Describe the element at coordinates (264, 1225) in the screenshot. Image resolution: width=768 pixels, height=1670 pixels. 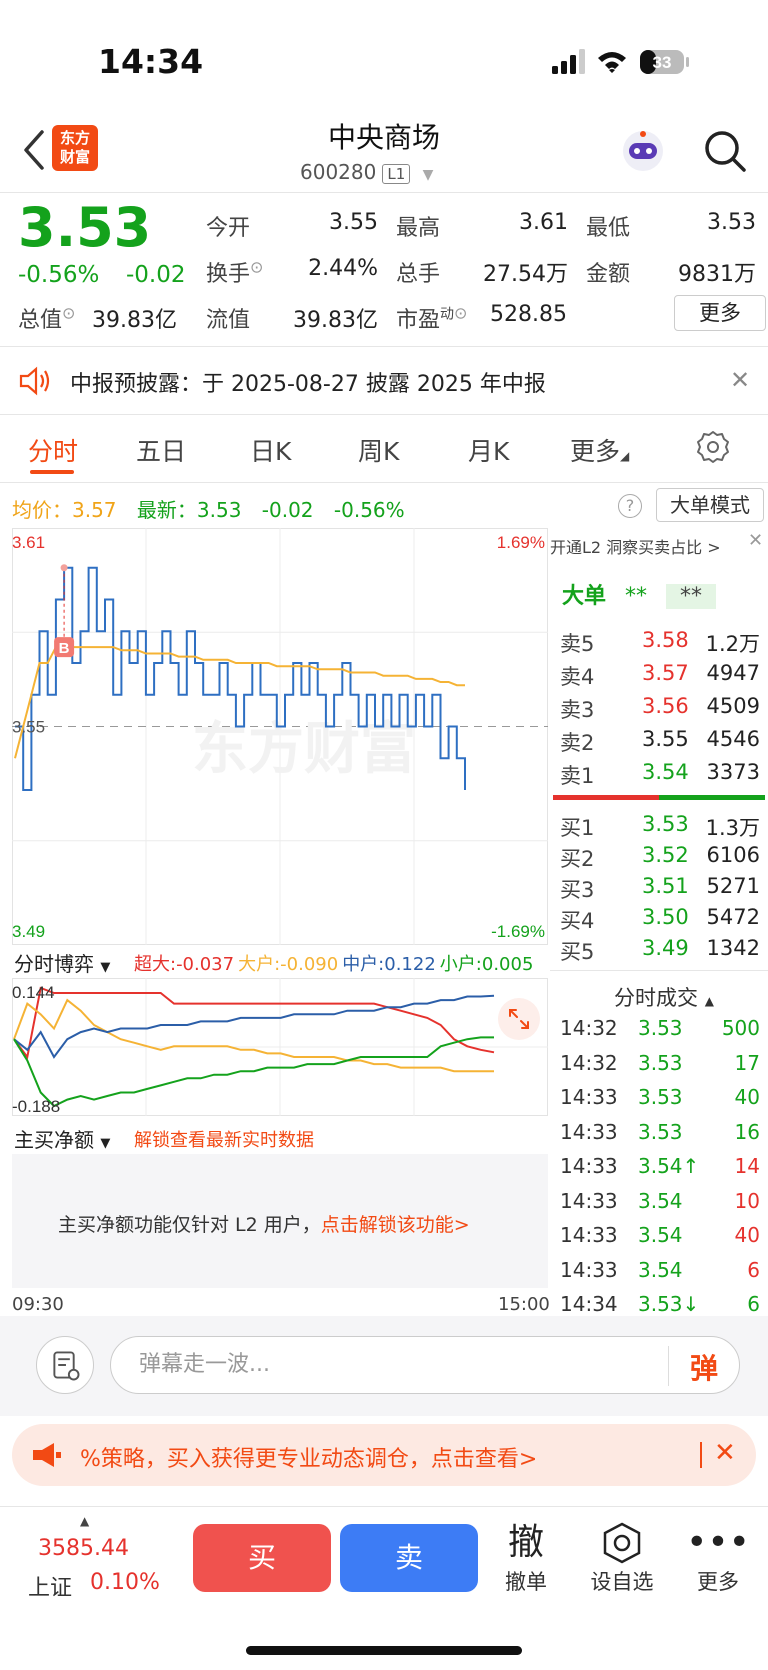
I see `net-buy-message: 主买净额功能仅针对 L2 用户，点击解锁该功能>` at that location.